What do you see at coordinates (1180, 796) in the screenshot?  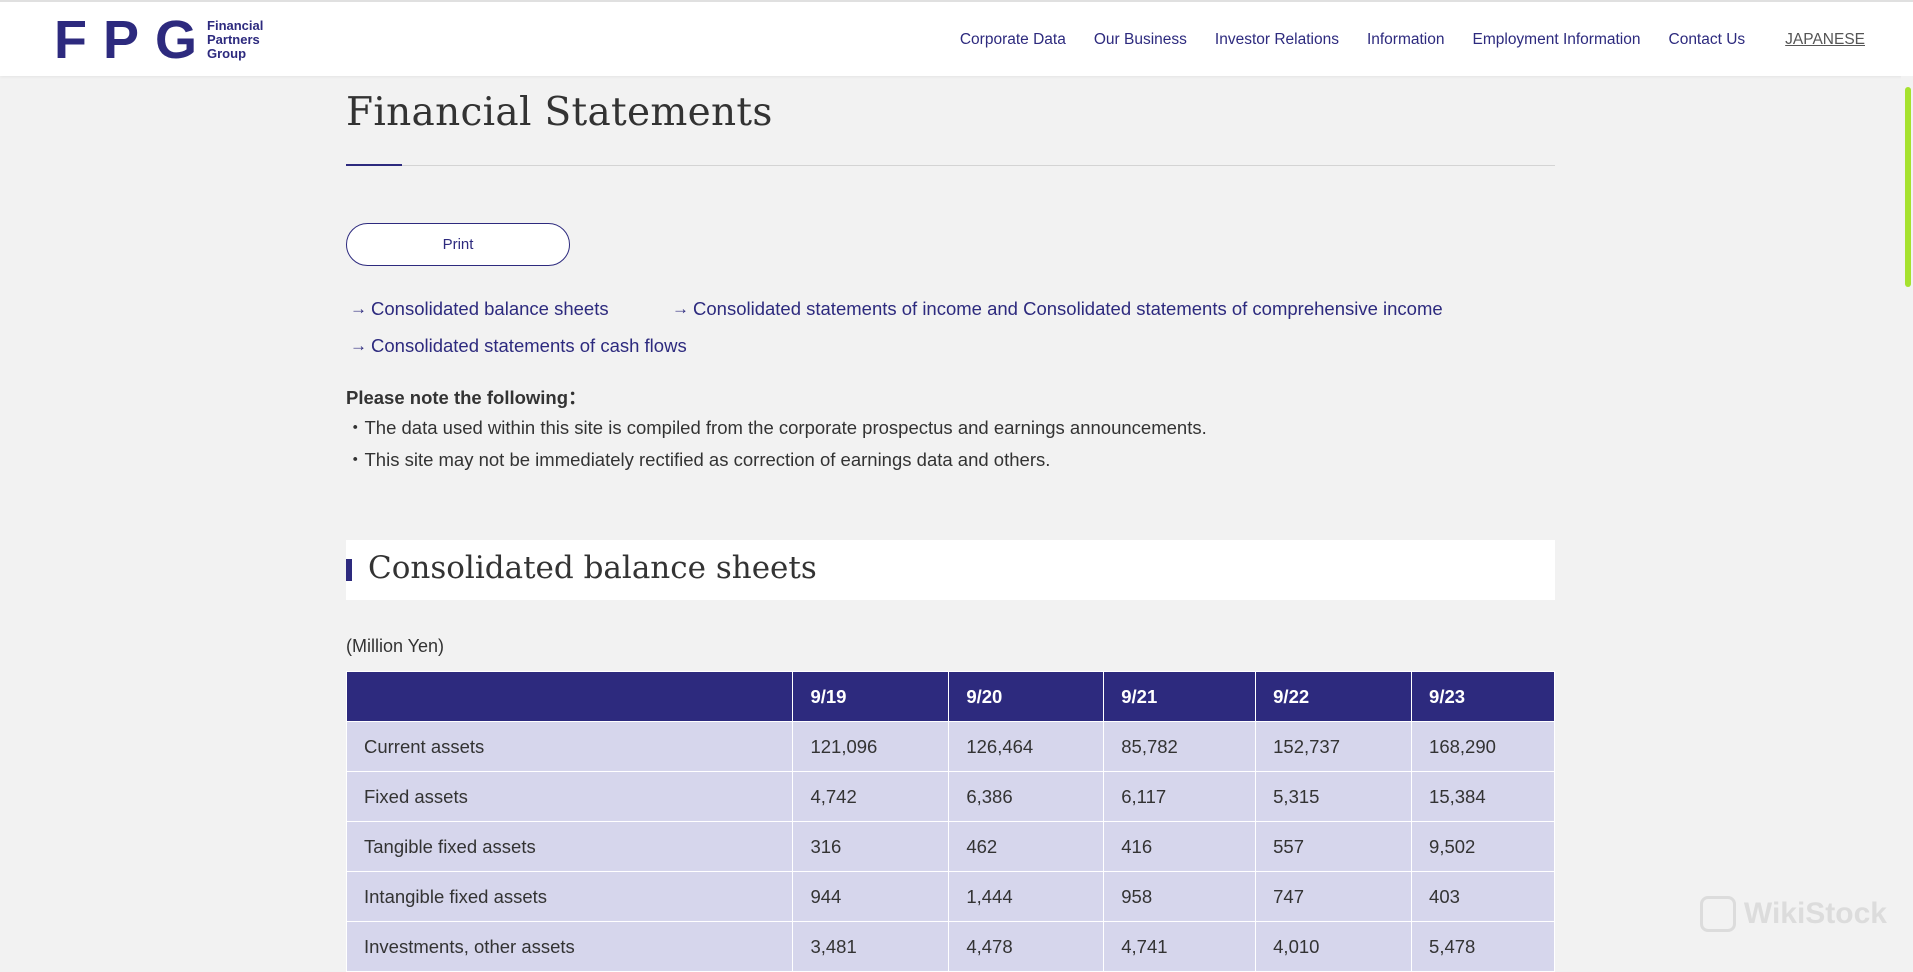 I see `table-cell: 6,117` at bounding box center [1180, 796].